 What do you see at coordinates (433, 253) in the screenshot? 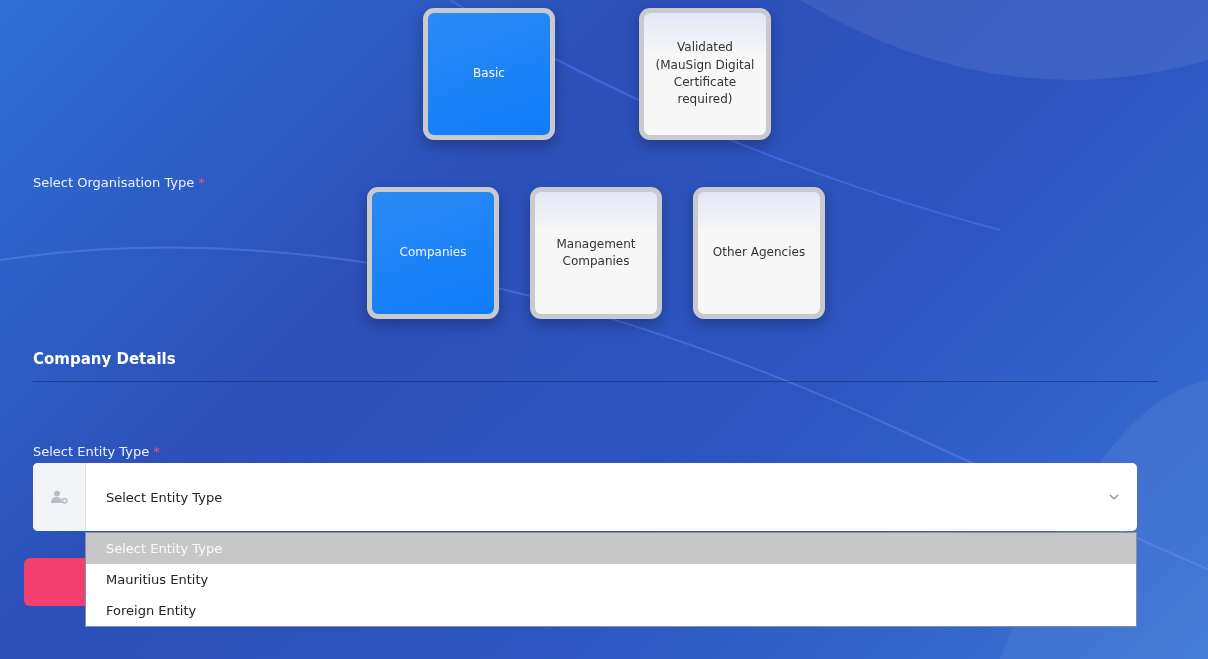
I see `option-card: Companies` at bounding box center [433, 253].